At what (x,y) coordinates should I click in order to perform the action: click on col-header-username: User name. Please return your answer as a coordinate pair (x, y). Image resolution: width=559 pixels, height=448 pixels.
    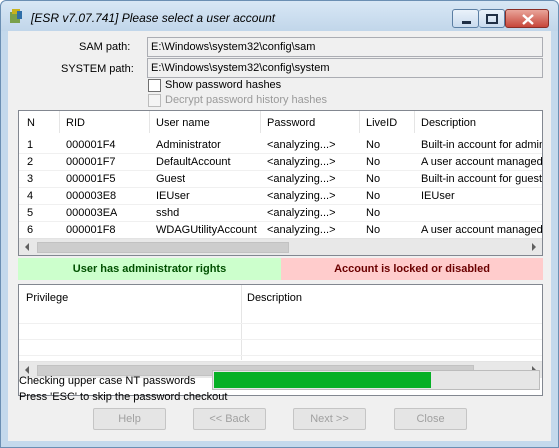
    Looking at the image, I should click on (183, 123).